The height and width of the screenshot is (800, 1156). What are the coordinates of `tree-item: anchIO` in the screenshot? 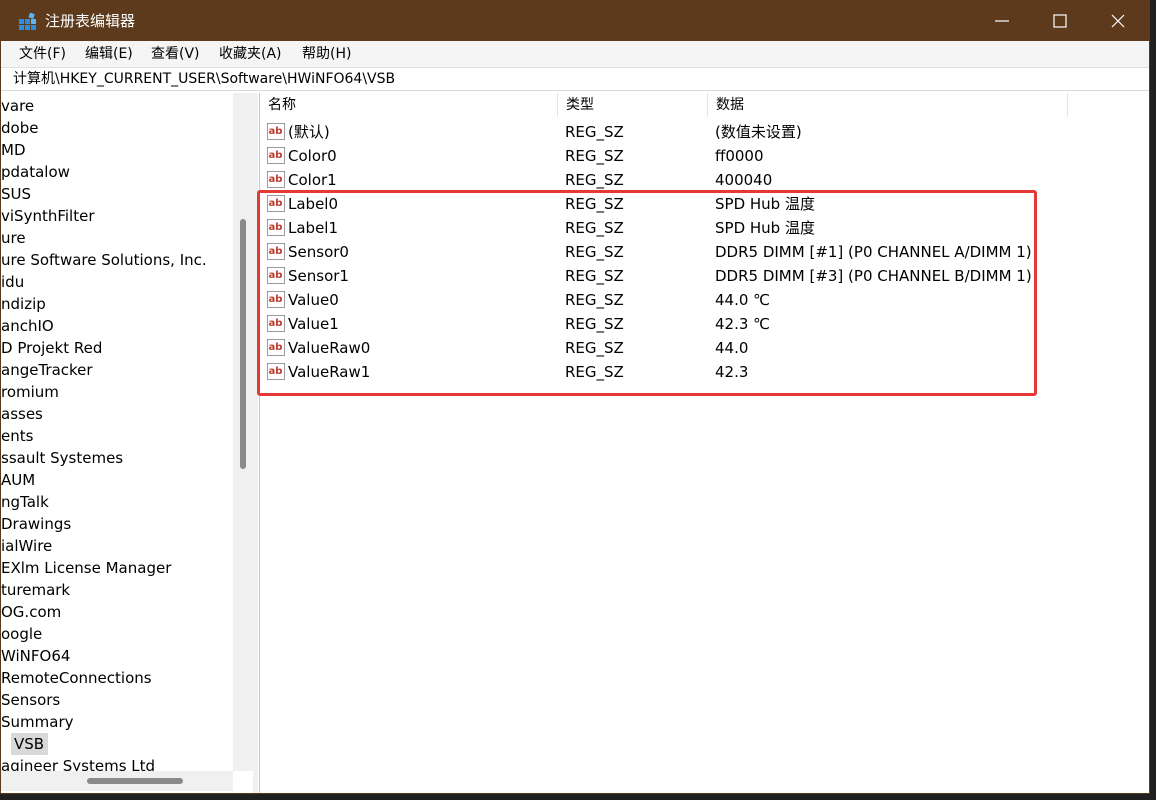 It's located at (27, 326).